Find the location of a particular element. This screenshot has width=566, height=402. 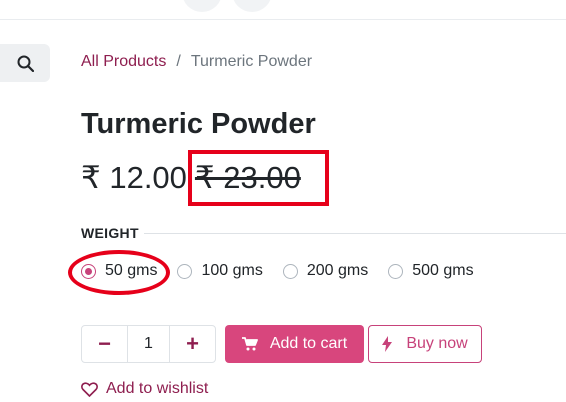

heart-icon is located at coordinates (89, 389).